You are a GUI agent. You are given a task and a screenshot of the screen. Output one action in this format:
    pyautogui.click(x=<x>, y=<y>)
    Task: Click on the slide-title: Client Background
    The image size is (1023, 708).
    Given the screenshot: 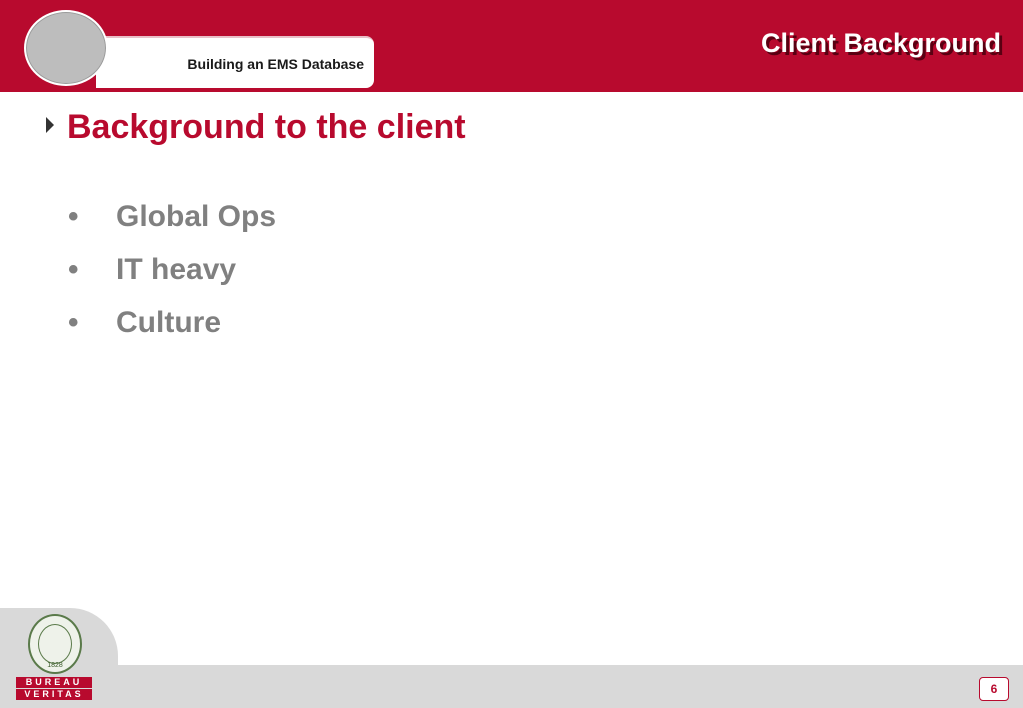 What is the action you would take?
    pyautogui.click(x=880, y=43)
    